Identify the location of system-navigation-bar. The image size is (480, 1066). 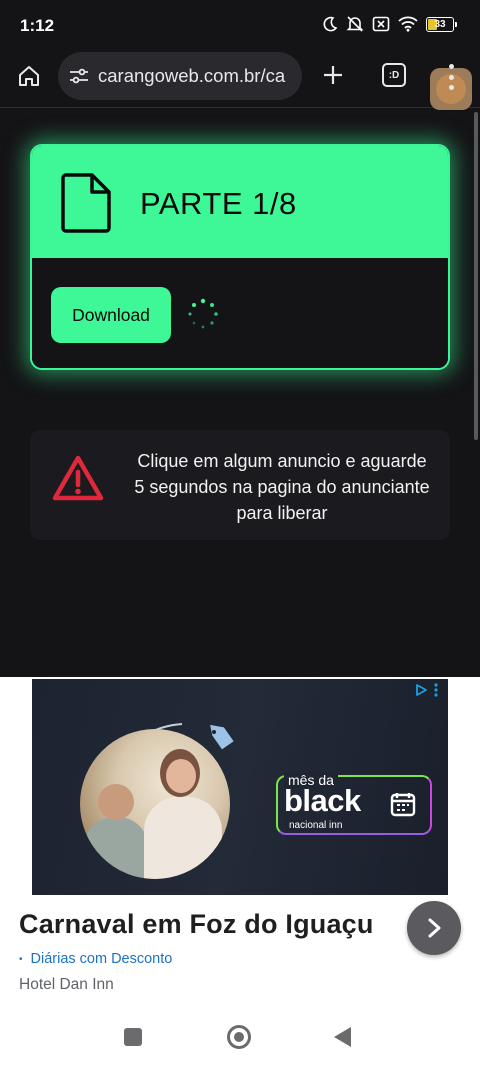
(240, 1038).